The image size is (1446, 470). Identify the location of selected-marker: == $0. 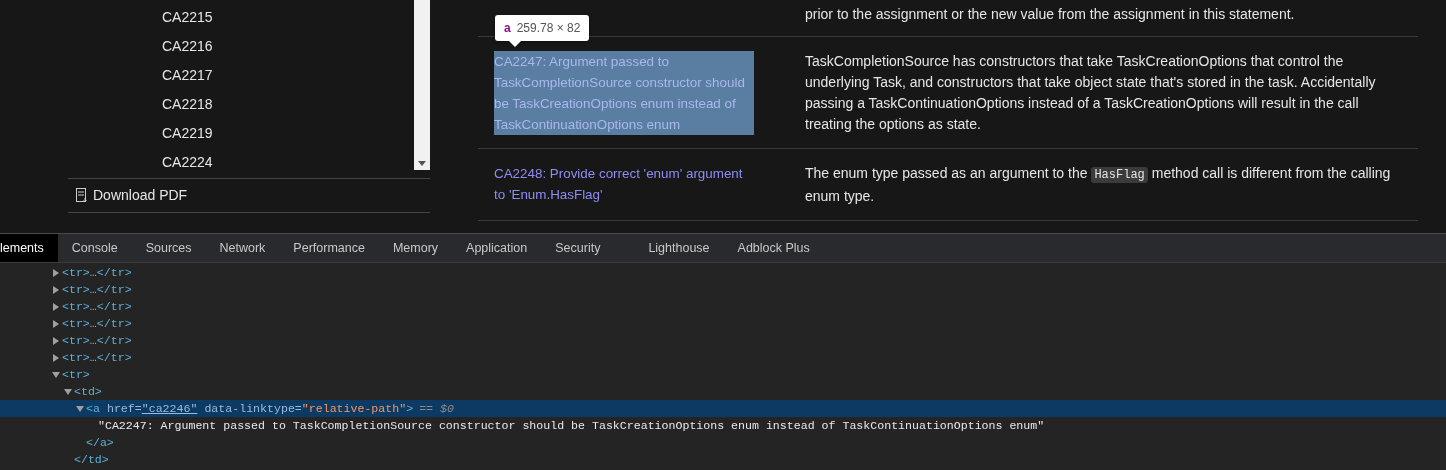
(436, 409).